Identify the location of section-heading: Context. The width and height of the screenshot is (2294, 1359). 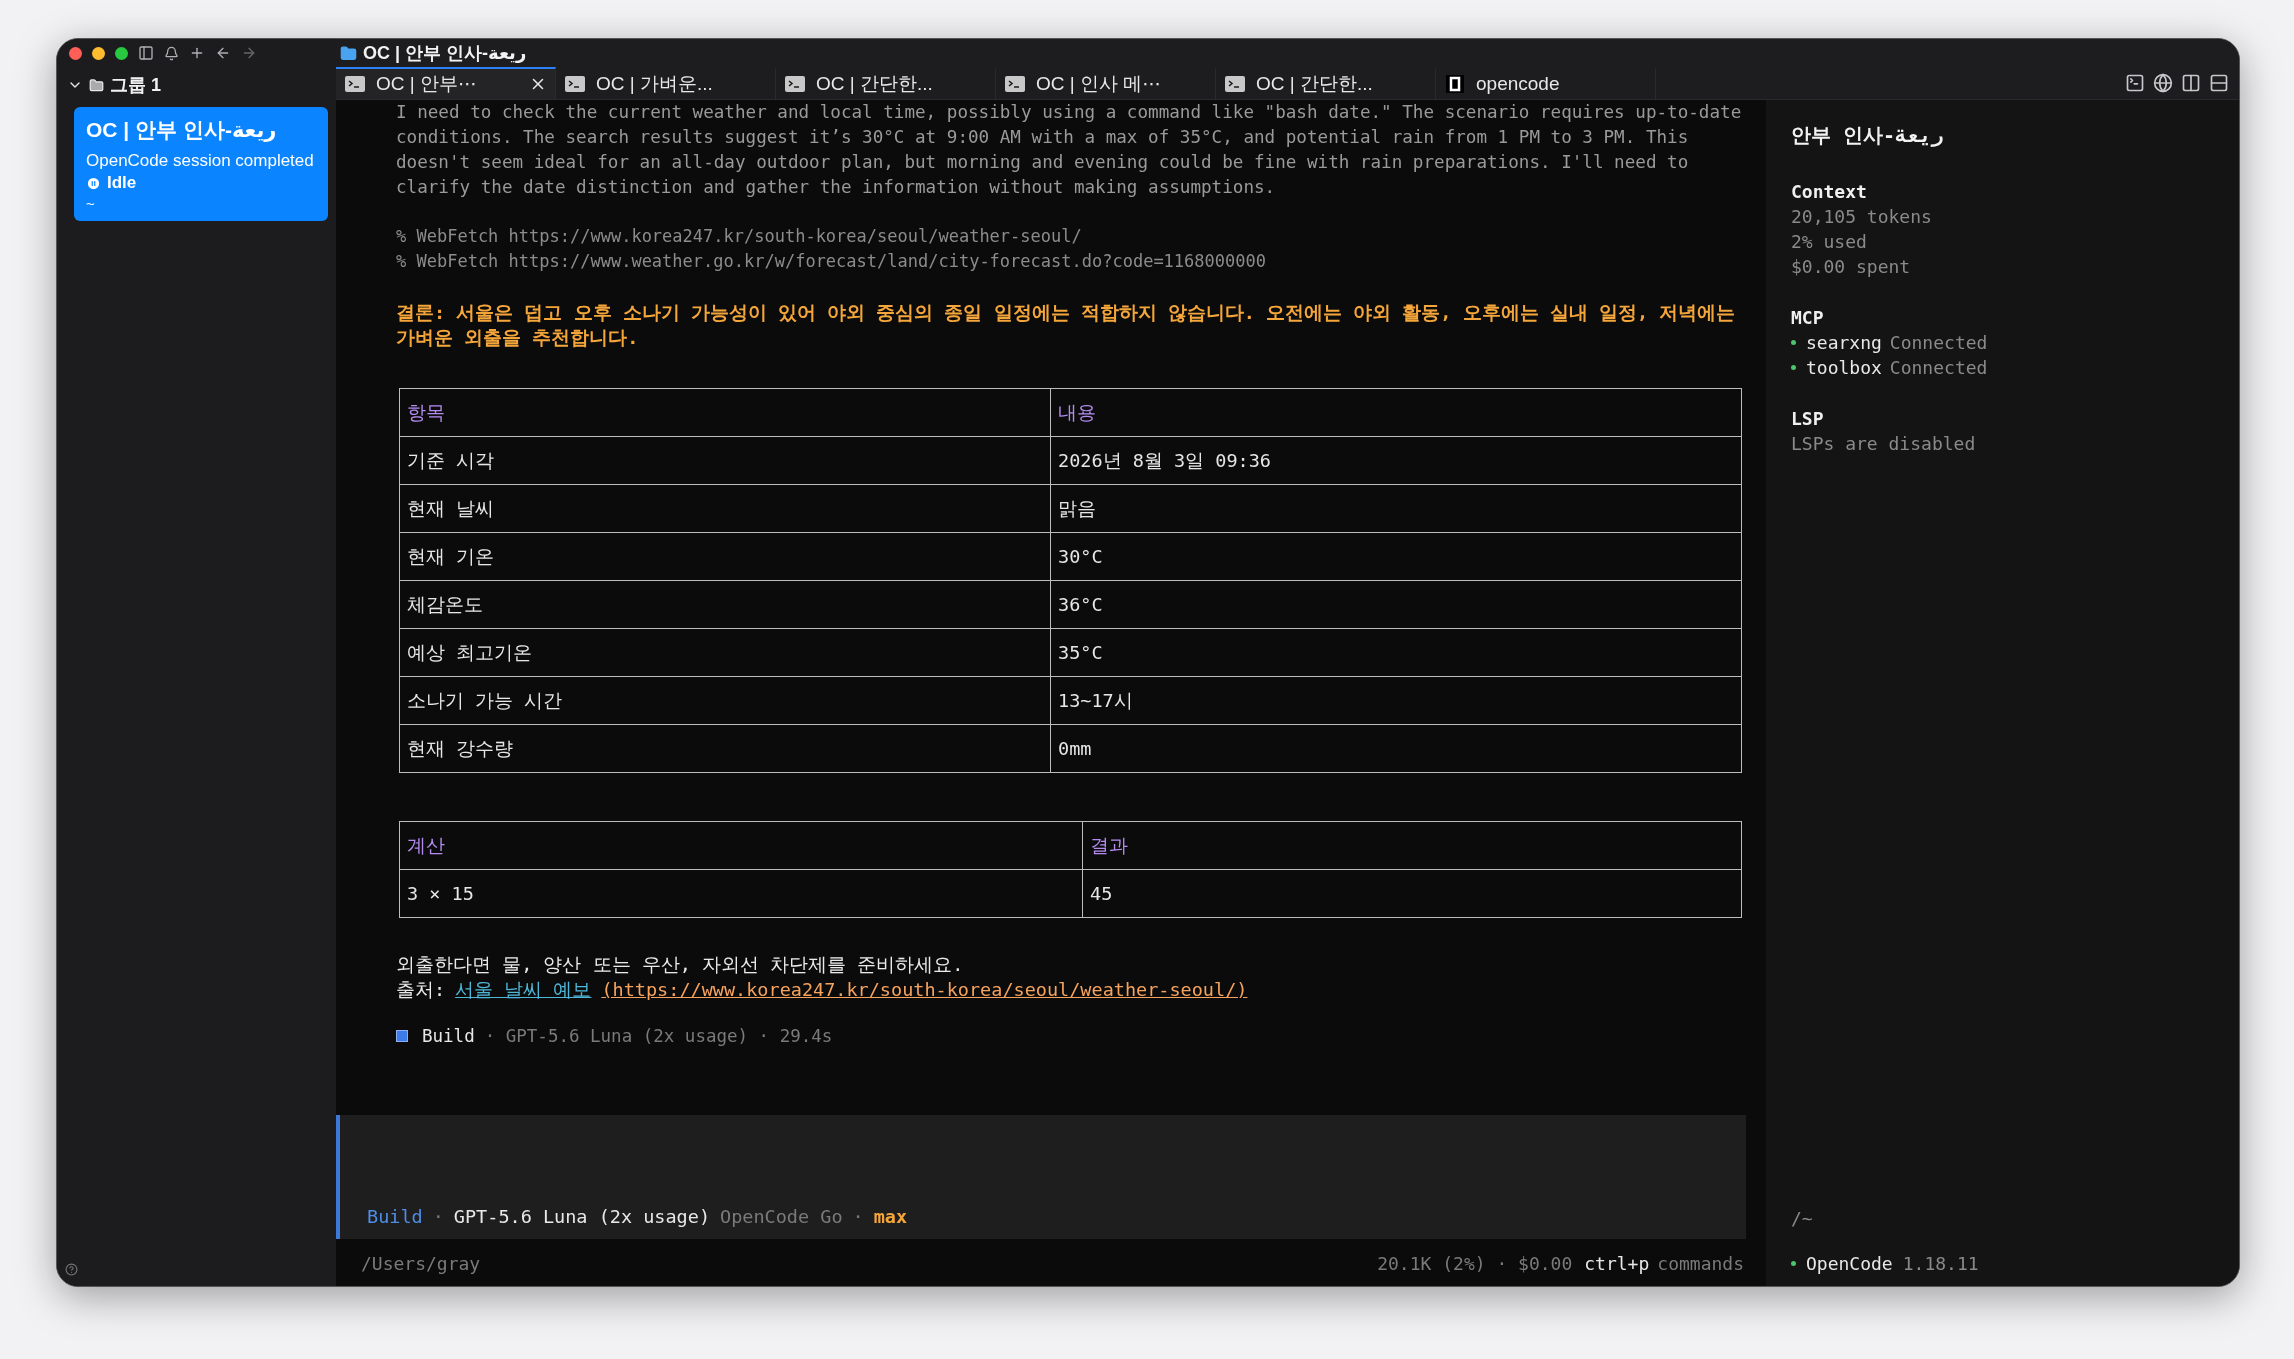
(1829, 192).